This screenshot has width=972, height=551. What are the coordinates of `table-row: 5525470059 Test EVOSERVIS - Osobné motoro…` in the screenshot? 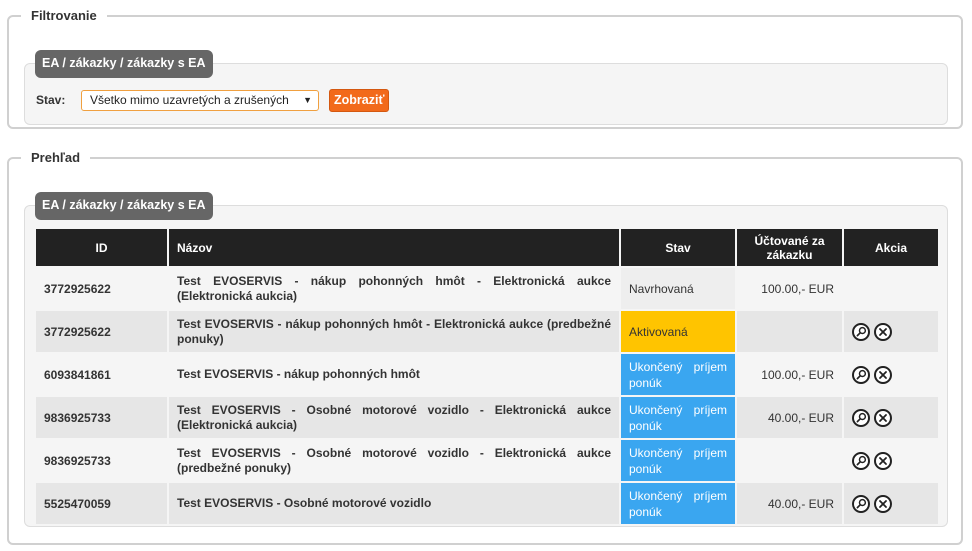 It's located at (487, 503).